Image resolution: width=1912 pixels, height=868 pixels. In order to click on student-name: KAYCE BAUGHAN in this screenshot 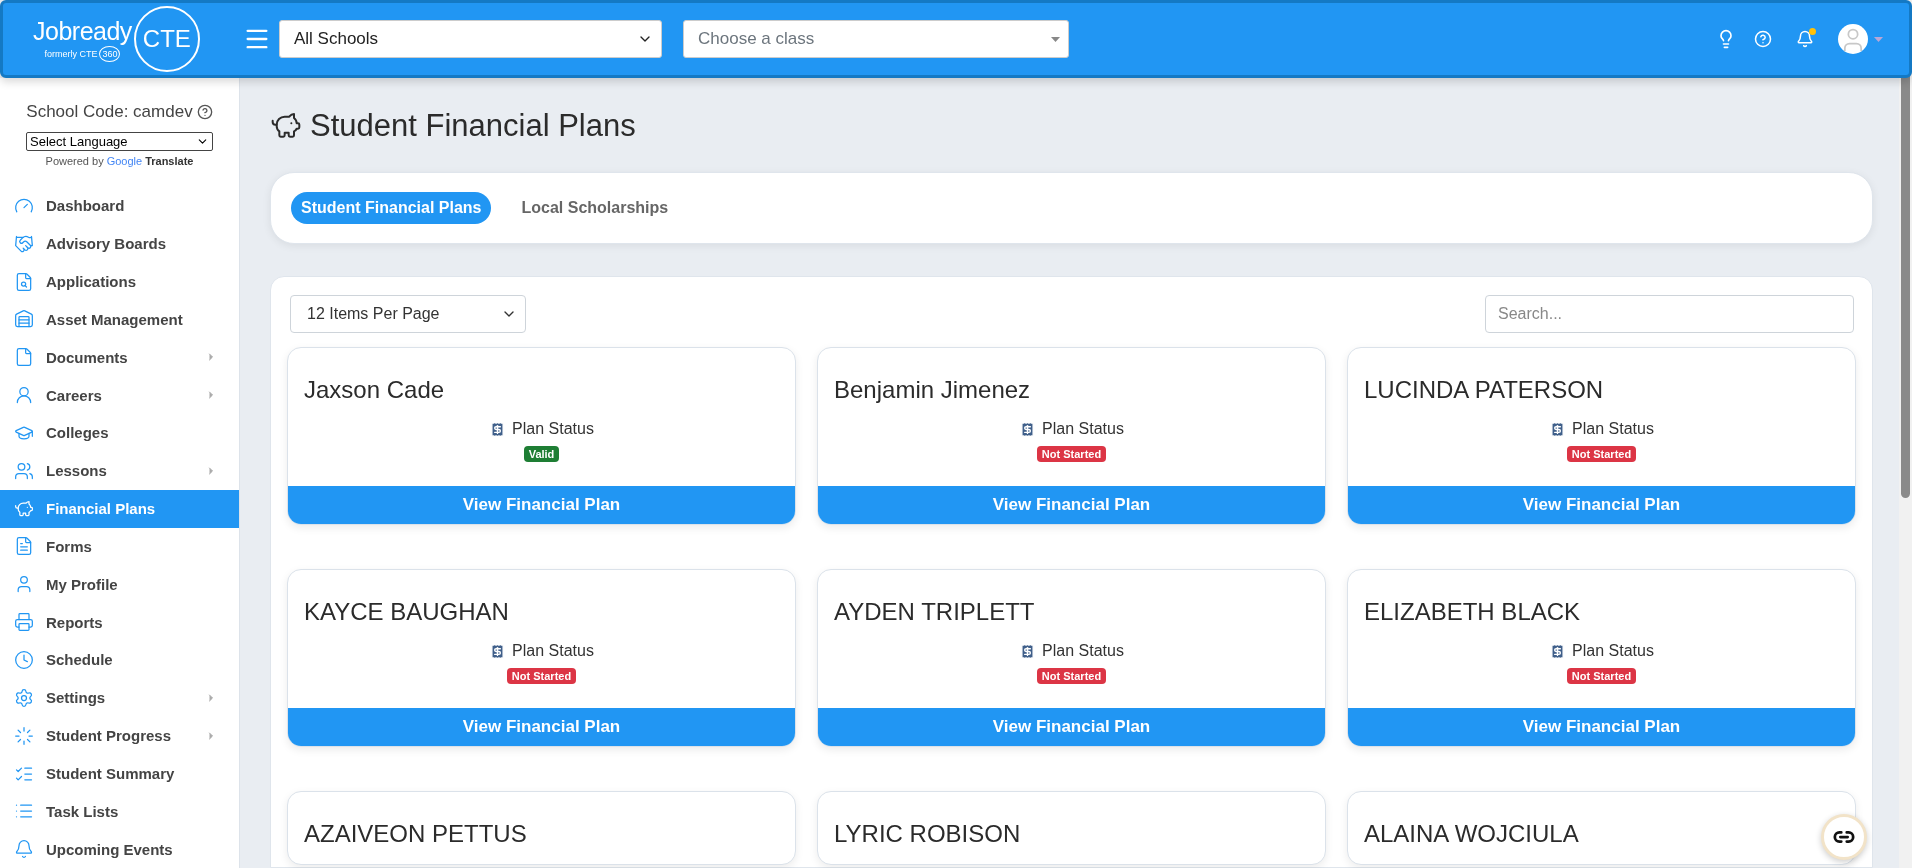, I will do `click(406, 612)`.